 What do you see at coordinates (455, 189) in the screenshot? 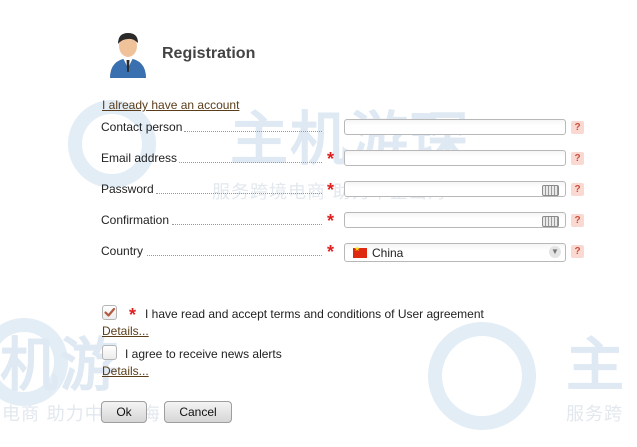
I see `password-input` at bounding box center [455, 189].